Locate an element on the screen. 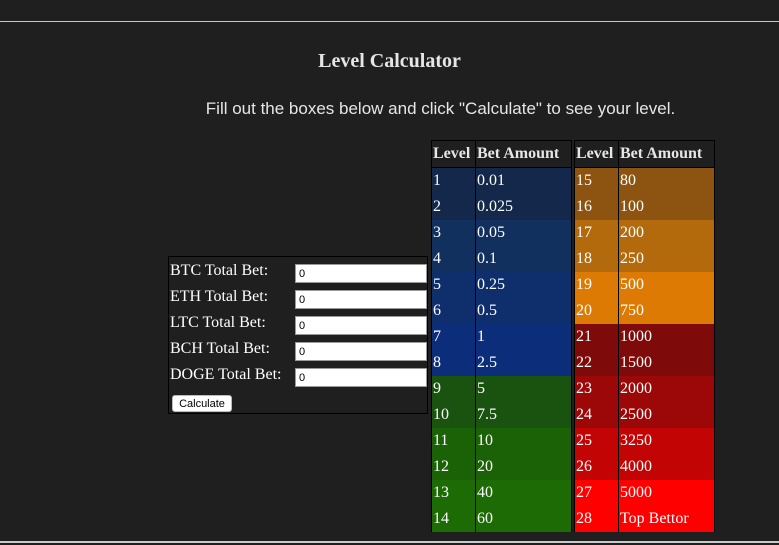 The height and width of the screenshot is (545, 779). level-number: 10 is located at coordinates (453, 415).